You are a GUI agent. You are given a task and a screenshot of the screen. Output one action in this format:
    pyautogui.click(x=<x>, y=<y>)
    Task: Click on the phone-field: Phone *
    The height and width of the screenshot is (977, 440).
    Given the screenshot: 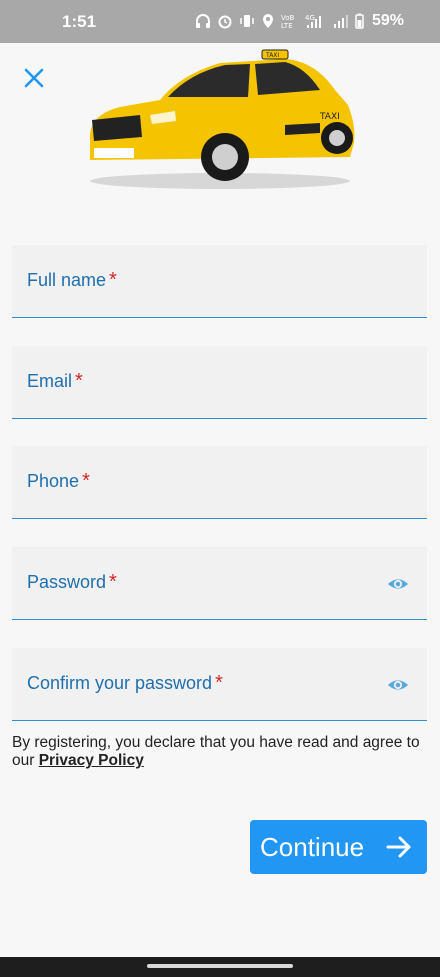 What is the action you would take?
    pyautogui.click(x=219, y=482)
    